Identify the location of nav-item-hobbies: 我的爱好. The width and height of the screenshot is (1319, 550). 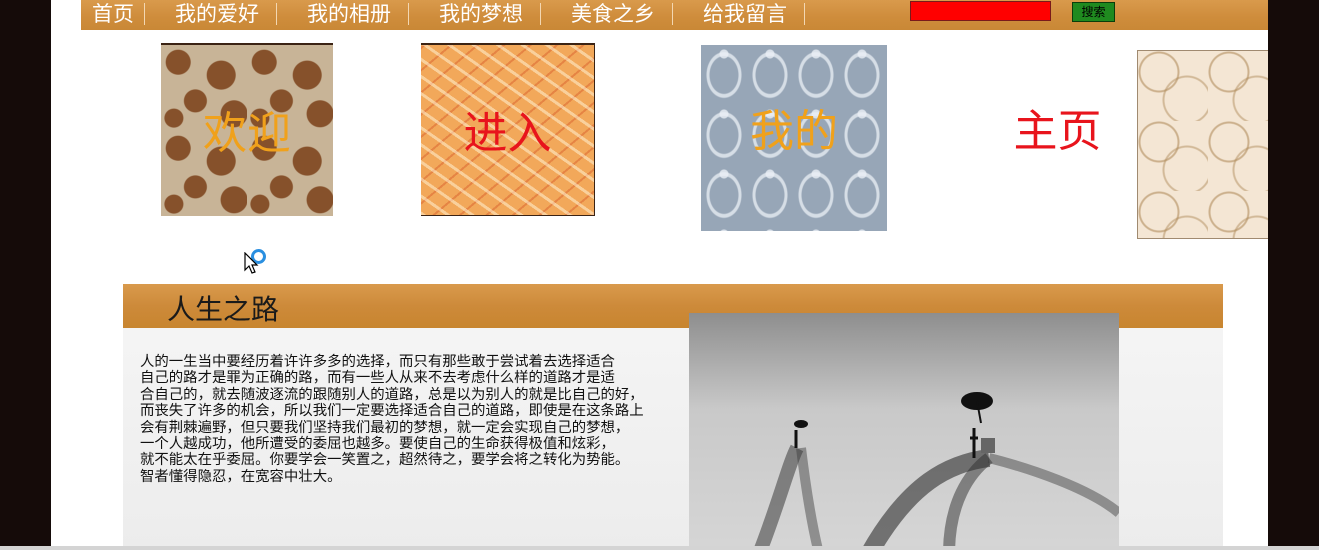
(217, 15).